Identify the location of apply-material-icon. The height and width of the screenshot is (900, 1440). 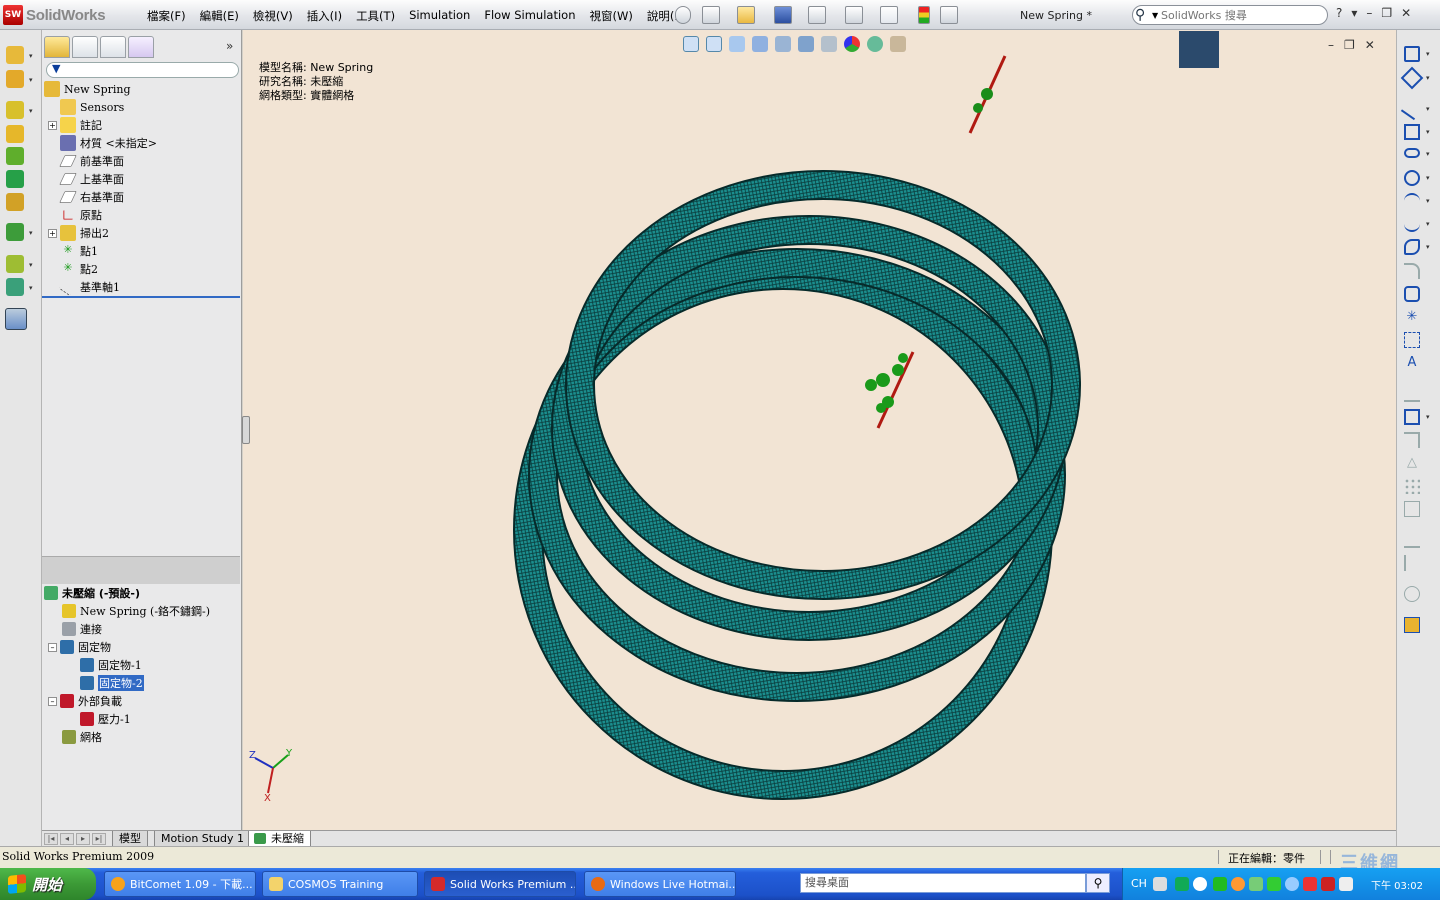
(15, 156).